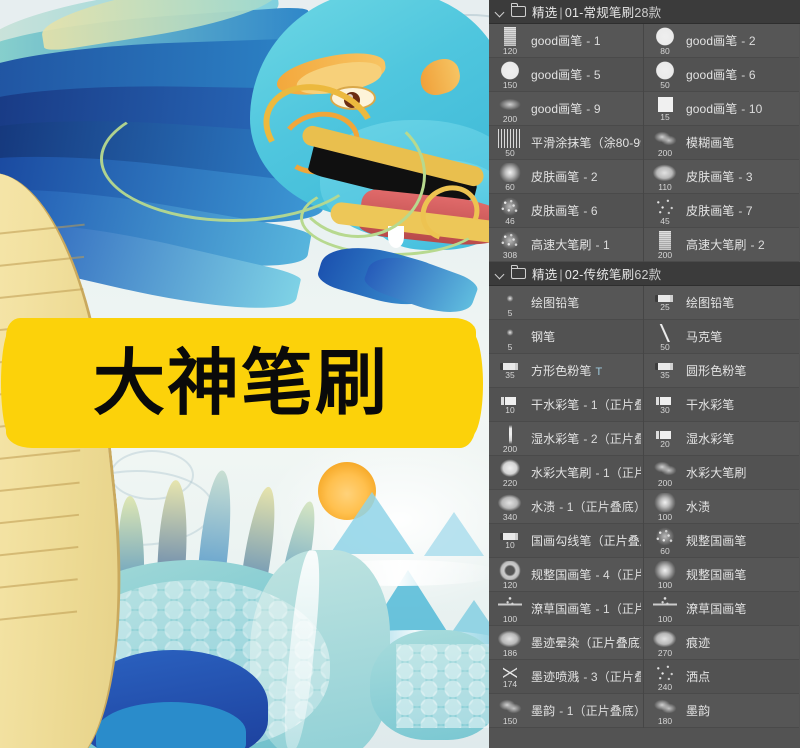 The width and height of the screenshot is (800, 748). What do you see at coordinates (665, 104) in the screenshot?
I see `t-square-icon` at bounding box center [665, 104].